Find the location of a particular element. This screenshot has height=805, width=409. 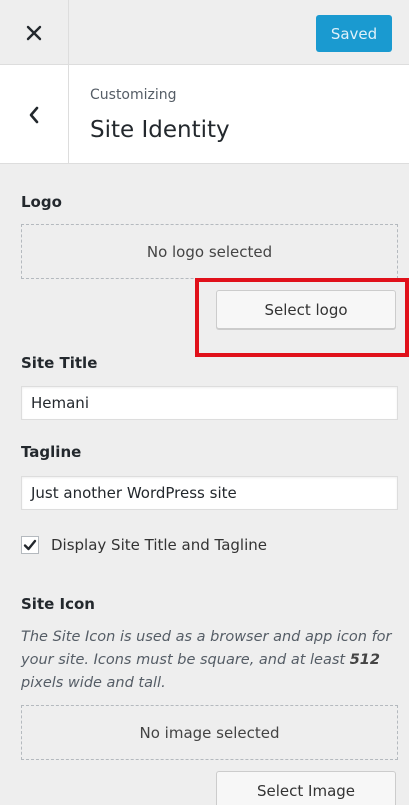

checkmark-icon is located at coordinates (30, 545).